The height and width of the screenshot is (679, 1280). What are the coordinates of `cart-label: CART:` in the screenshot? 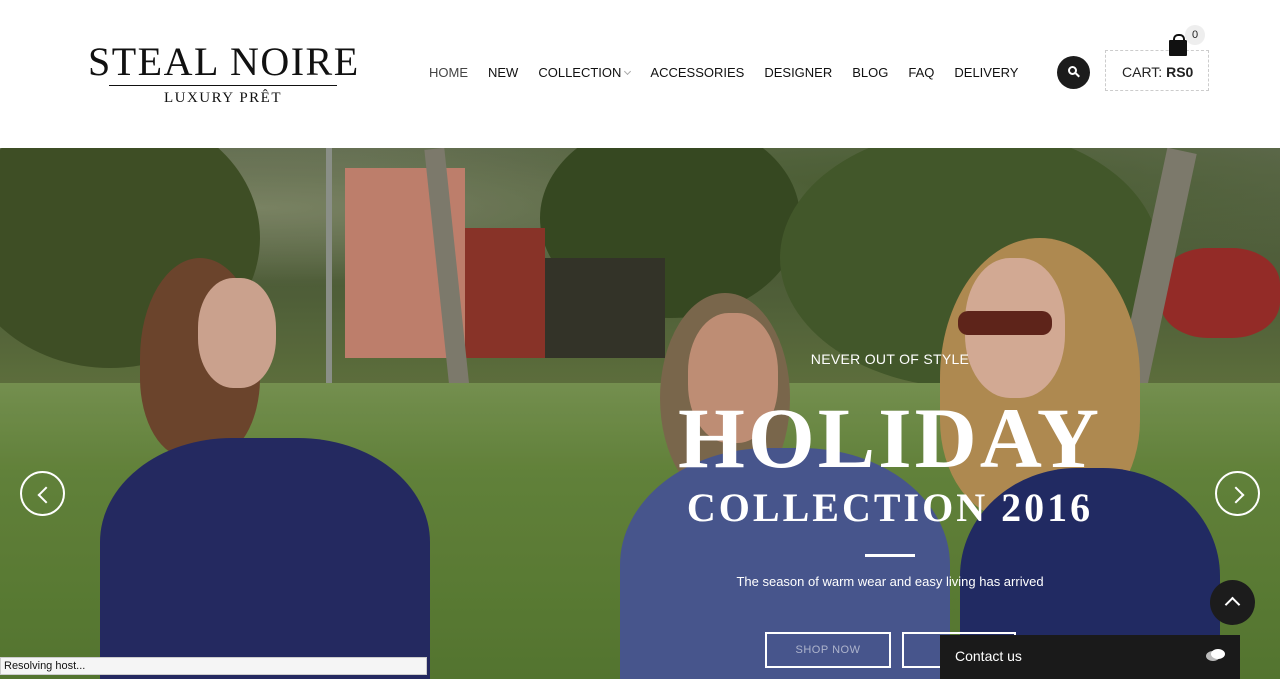 It's located at (1142, 72).